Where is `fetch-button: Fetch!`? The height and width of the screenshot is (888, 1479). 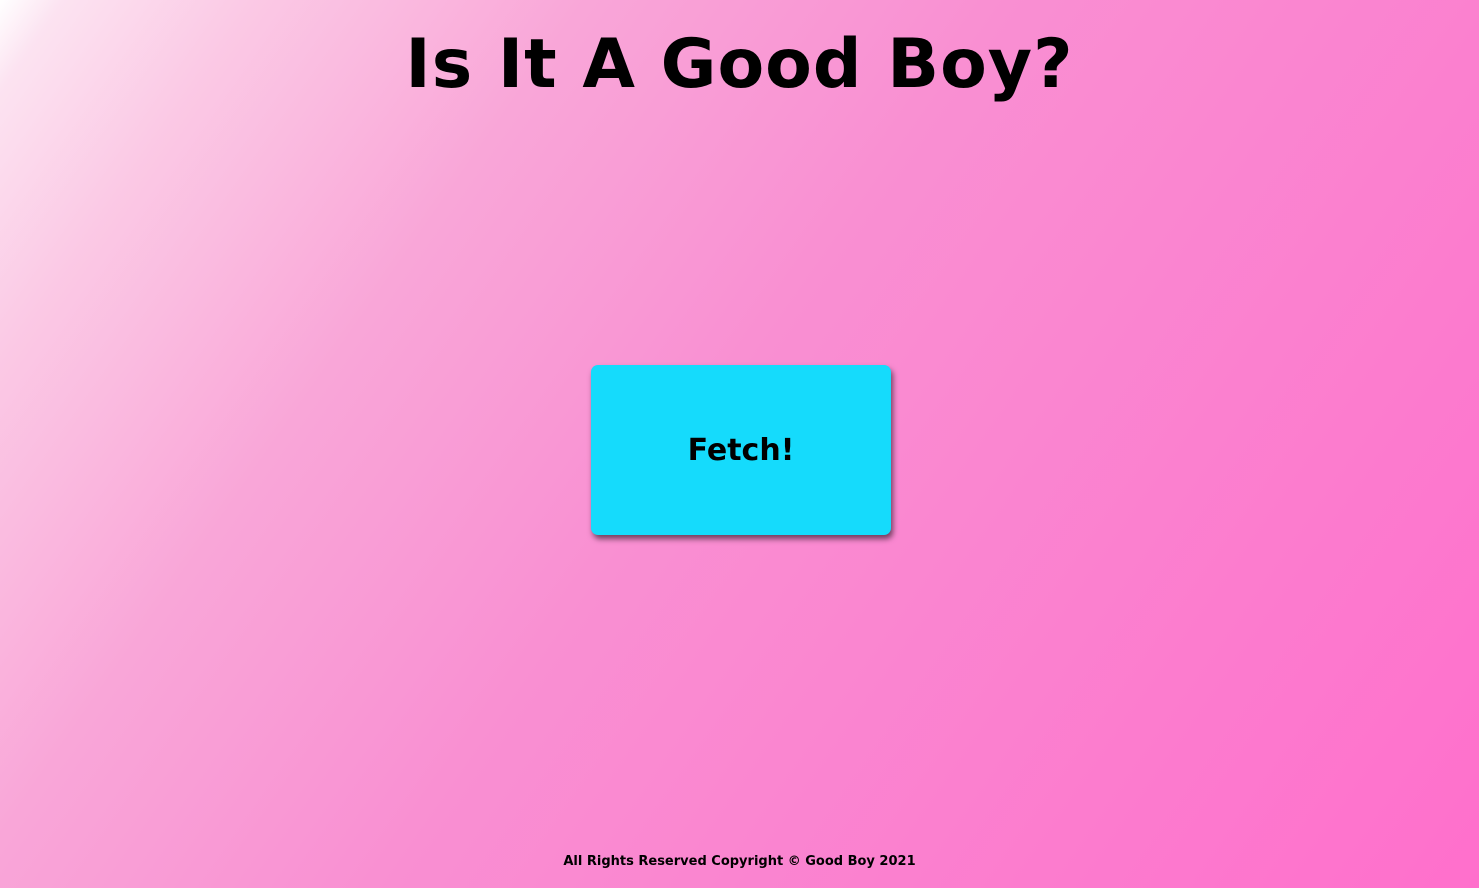 fetch-button: Fetch! is located at coordinates (741, 450).